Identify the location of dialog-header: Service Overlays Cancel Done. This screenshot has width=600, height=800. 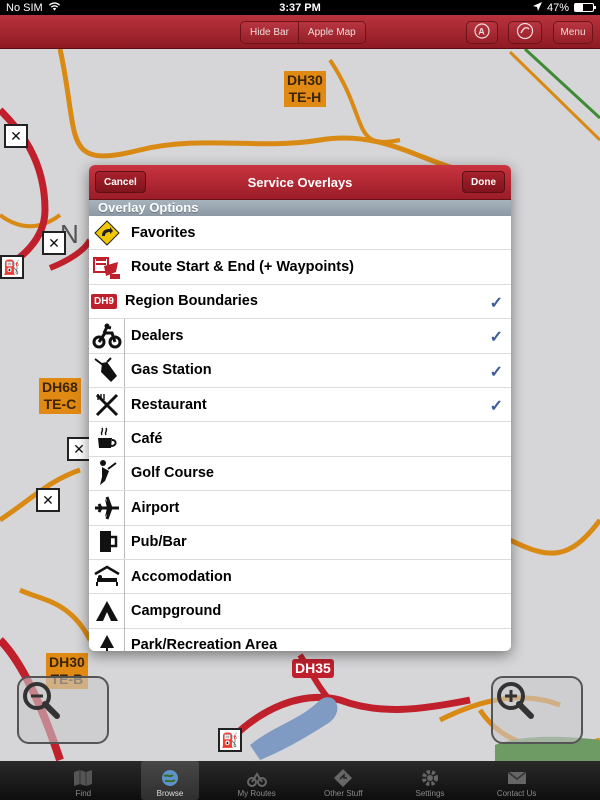
(300, 182).